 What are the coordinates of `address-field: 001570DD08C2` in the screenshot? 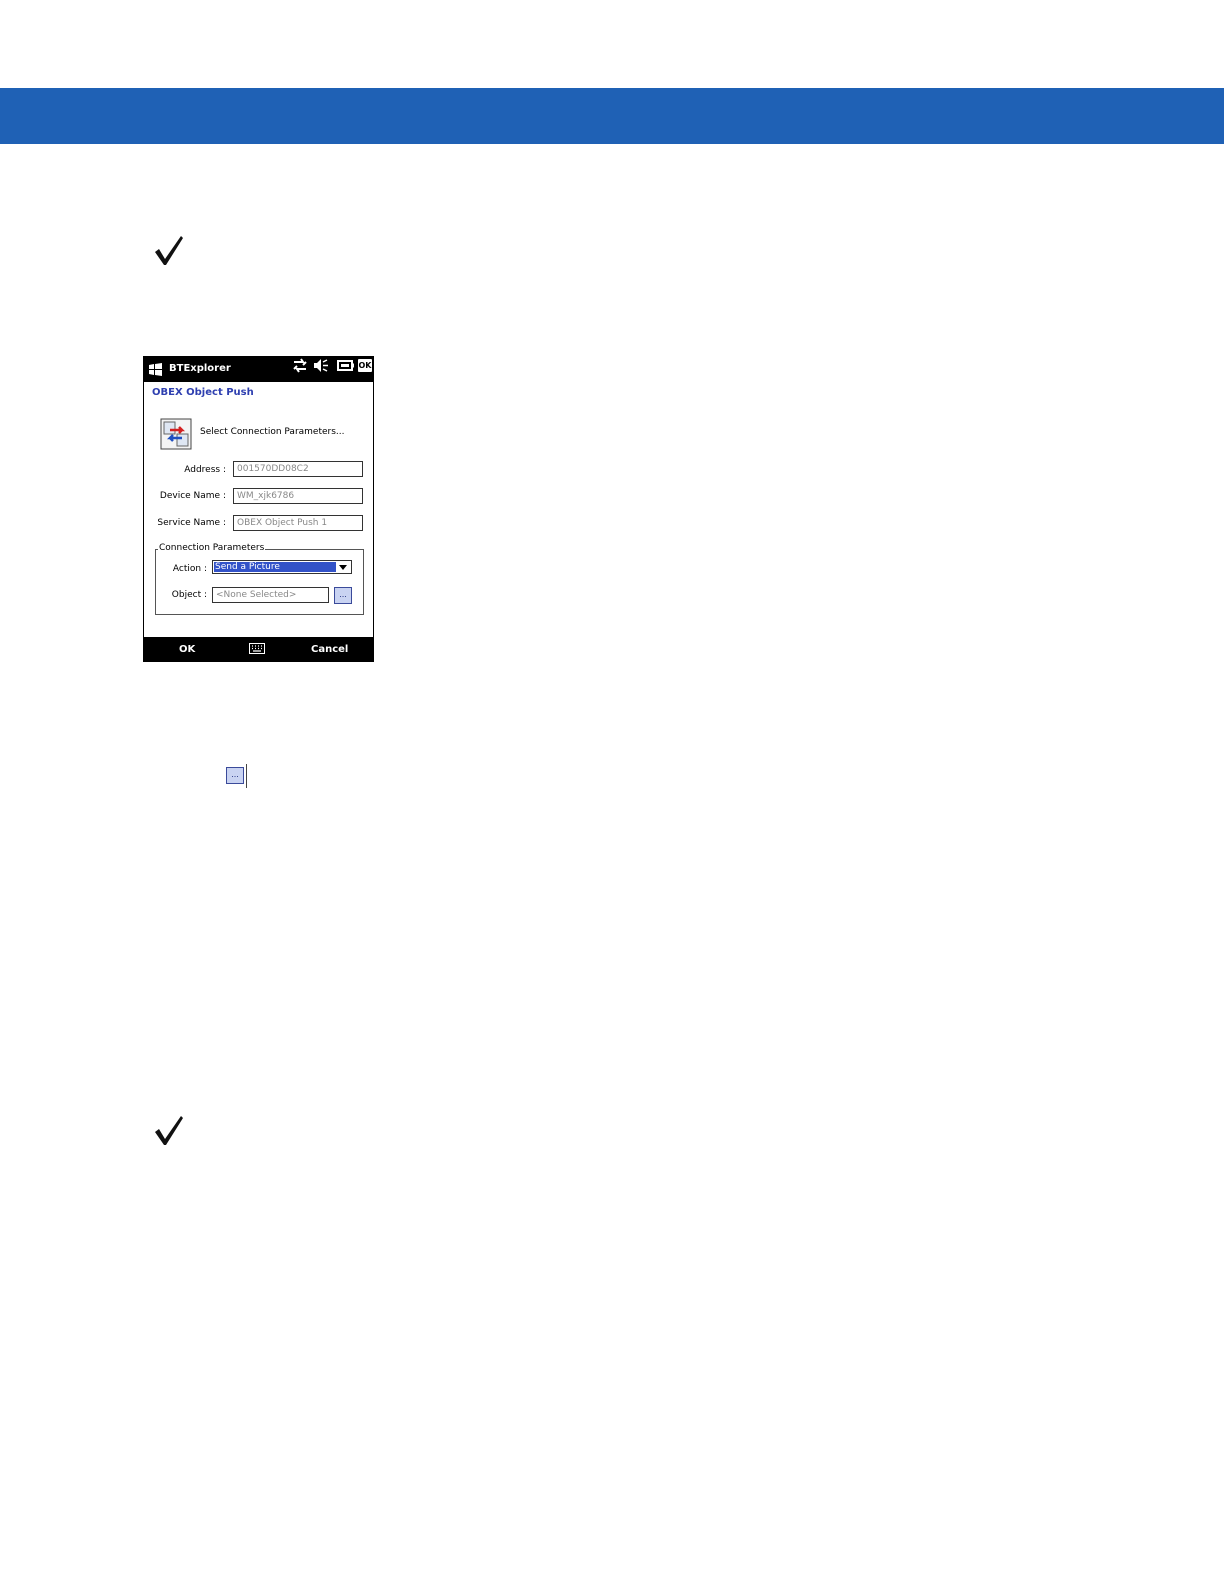 It's located at (298, 469).